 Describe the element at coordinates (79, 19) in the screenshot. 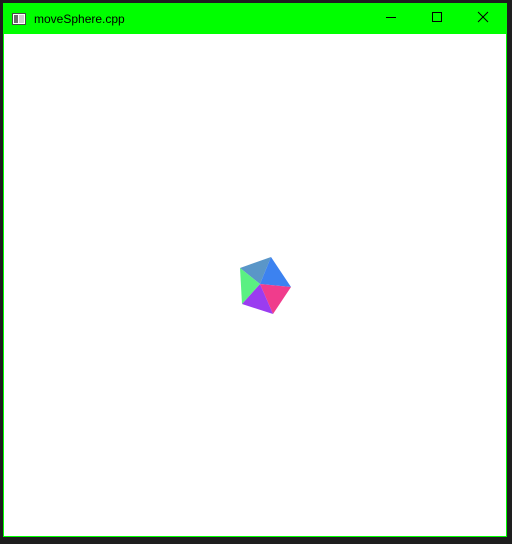

I see `window-title: moveSphere.cpp` at that location.